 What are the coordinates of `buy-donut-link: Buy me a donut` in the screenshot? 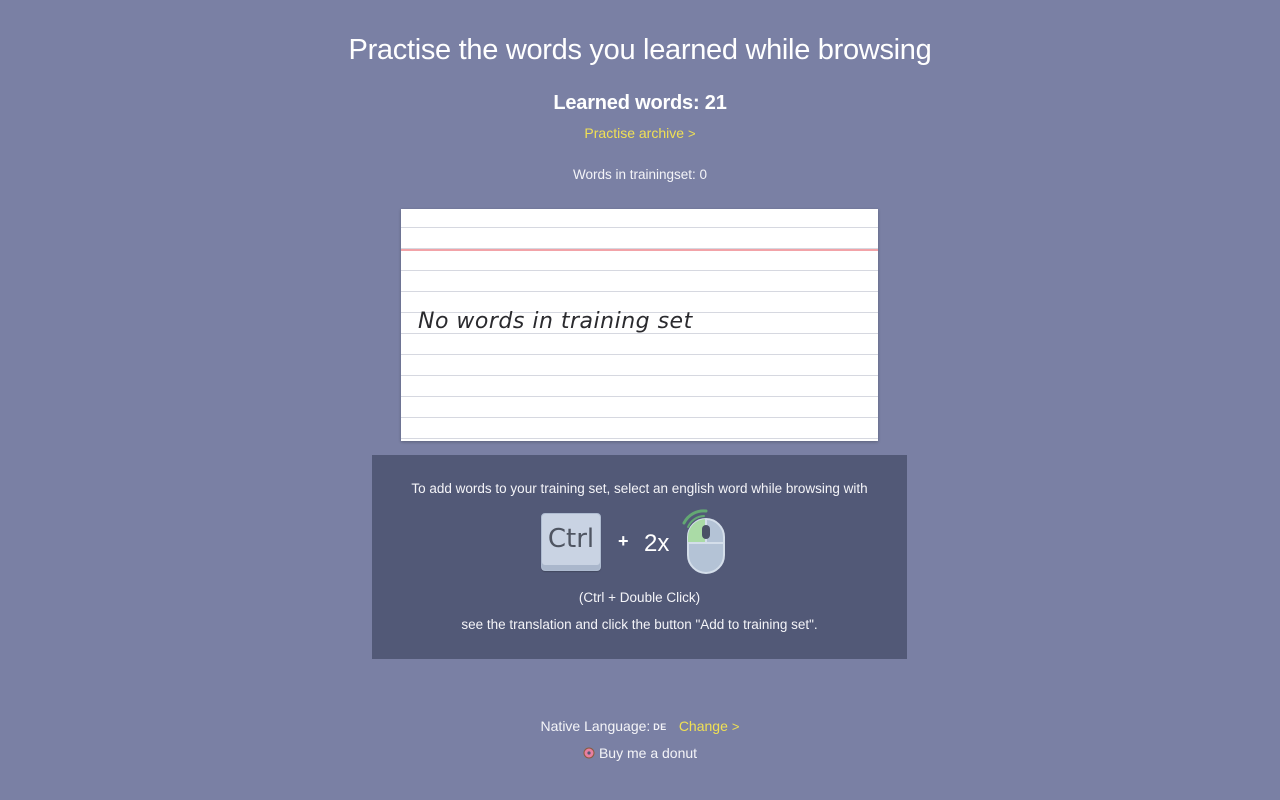 It's located at (640, 753).